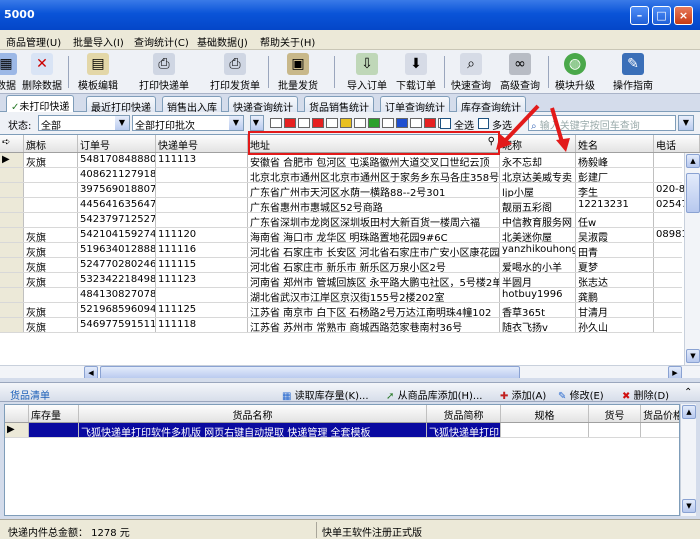 This screenshot has width=700, height=539. I want to click on cell-name: 田青, so click(615, 250).